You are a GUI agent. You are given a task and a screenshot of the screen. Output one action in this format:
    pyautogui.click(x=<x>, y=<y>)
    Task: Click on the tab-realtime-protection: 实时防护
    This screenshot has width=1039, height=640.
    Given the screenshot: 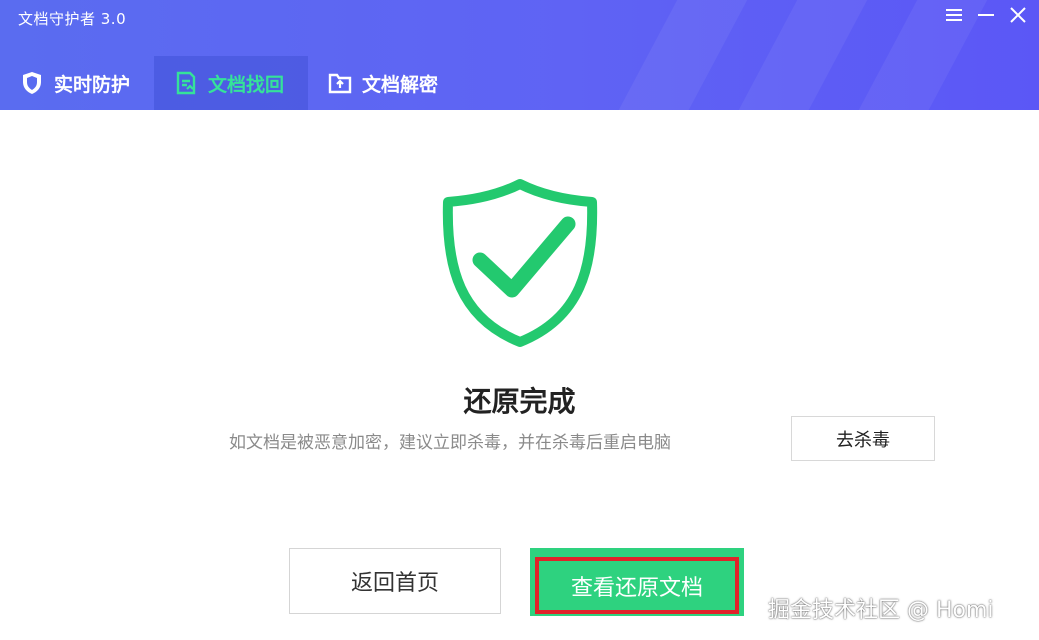 What is the action you would take?
    pyautogui.click(x=77, y=83)
    